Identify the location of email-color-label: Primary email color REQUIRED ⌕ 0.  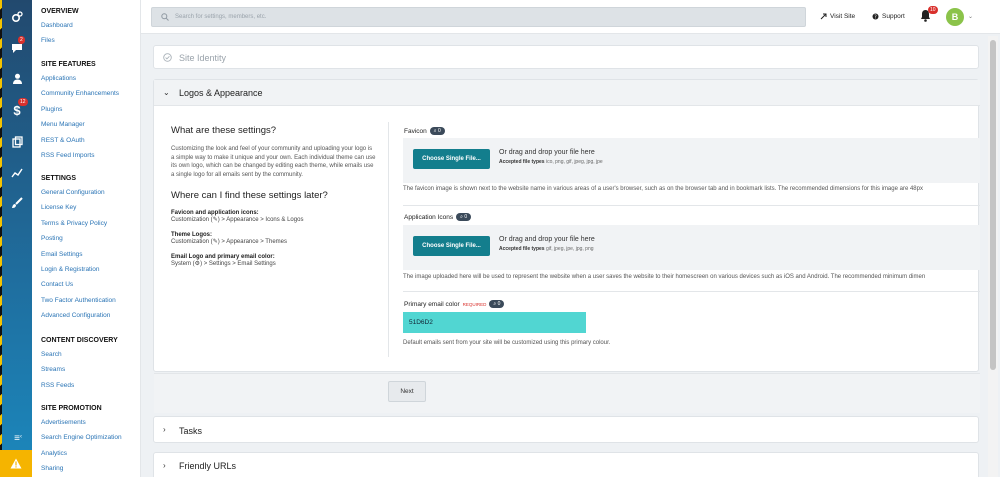
(454, 304).